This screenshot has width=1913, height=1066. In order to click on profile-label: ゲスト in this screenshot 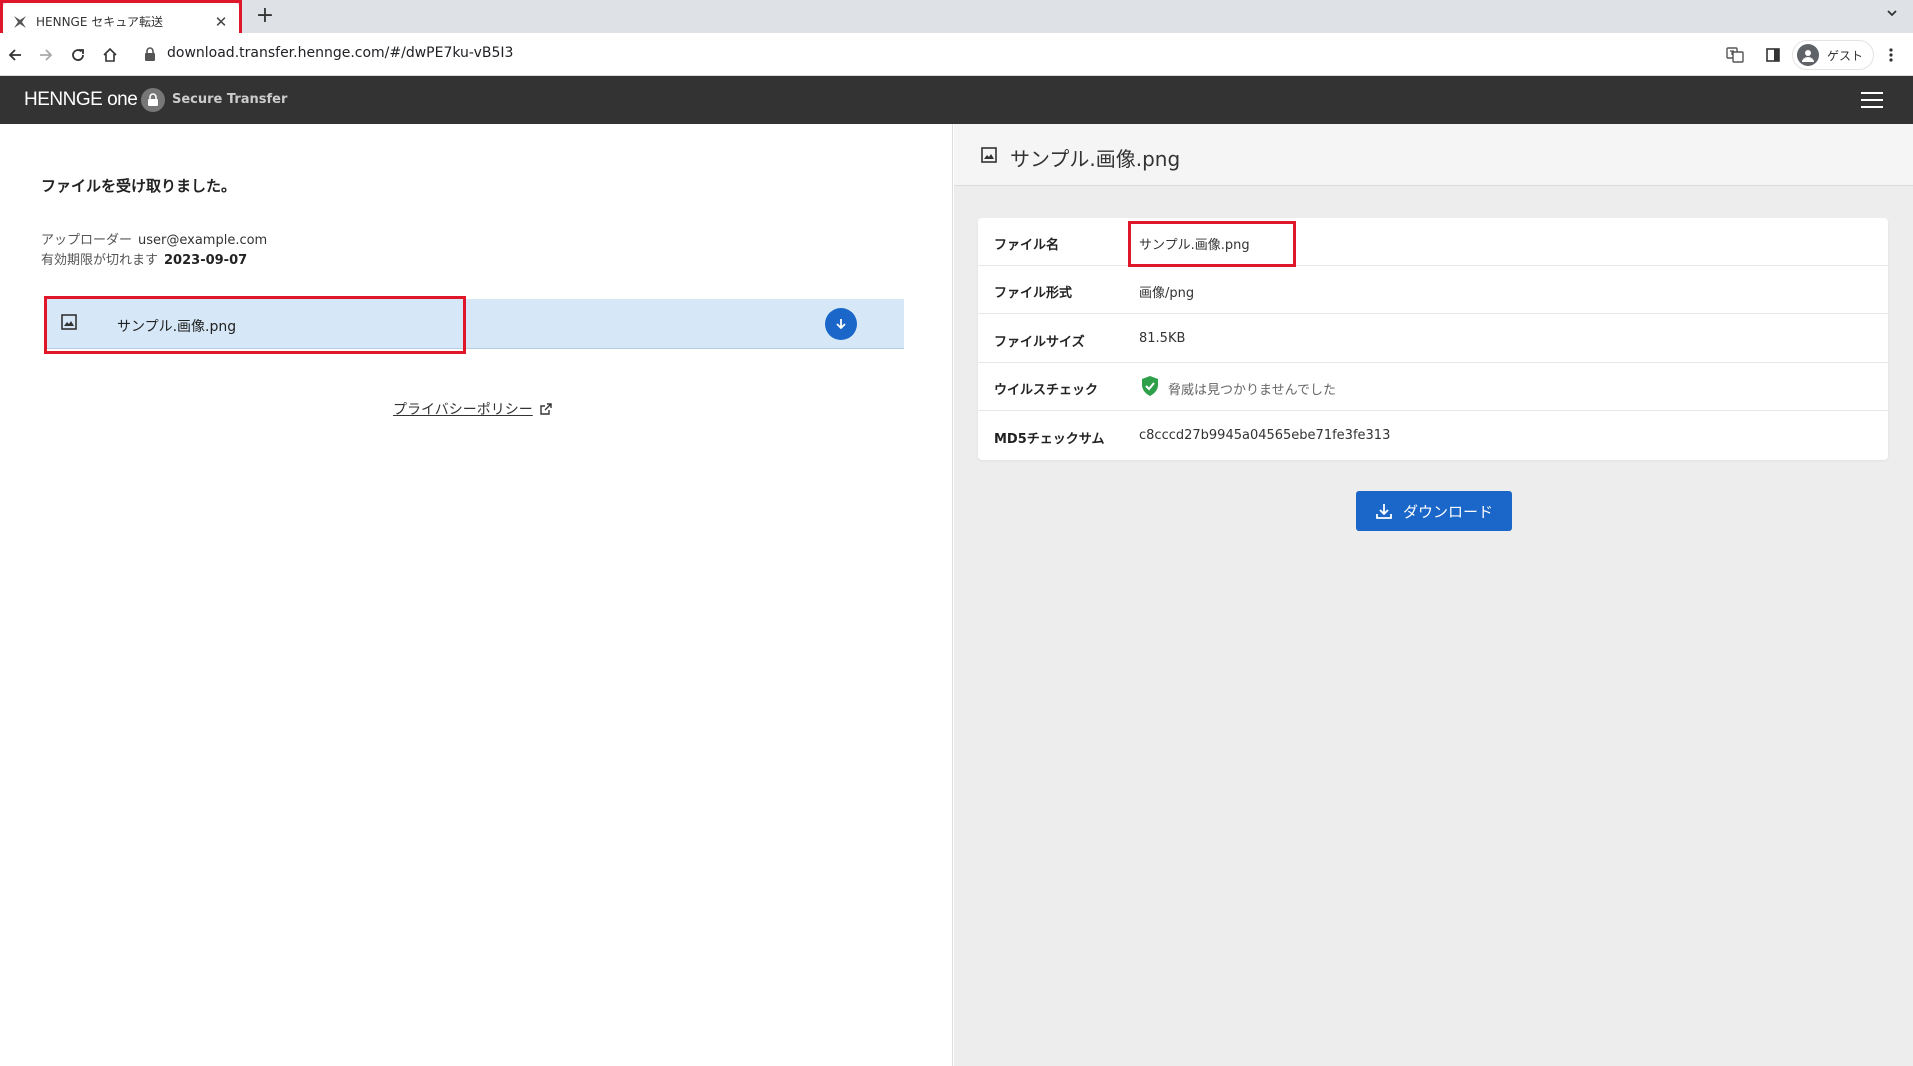, I will do `click(1845, 55)`.